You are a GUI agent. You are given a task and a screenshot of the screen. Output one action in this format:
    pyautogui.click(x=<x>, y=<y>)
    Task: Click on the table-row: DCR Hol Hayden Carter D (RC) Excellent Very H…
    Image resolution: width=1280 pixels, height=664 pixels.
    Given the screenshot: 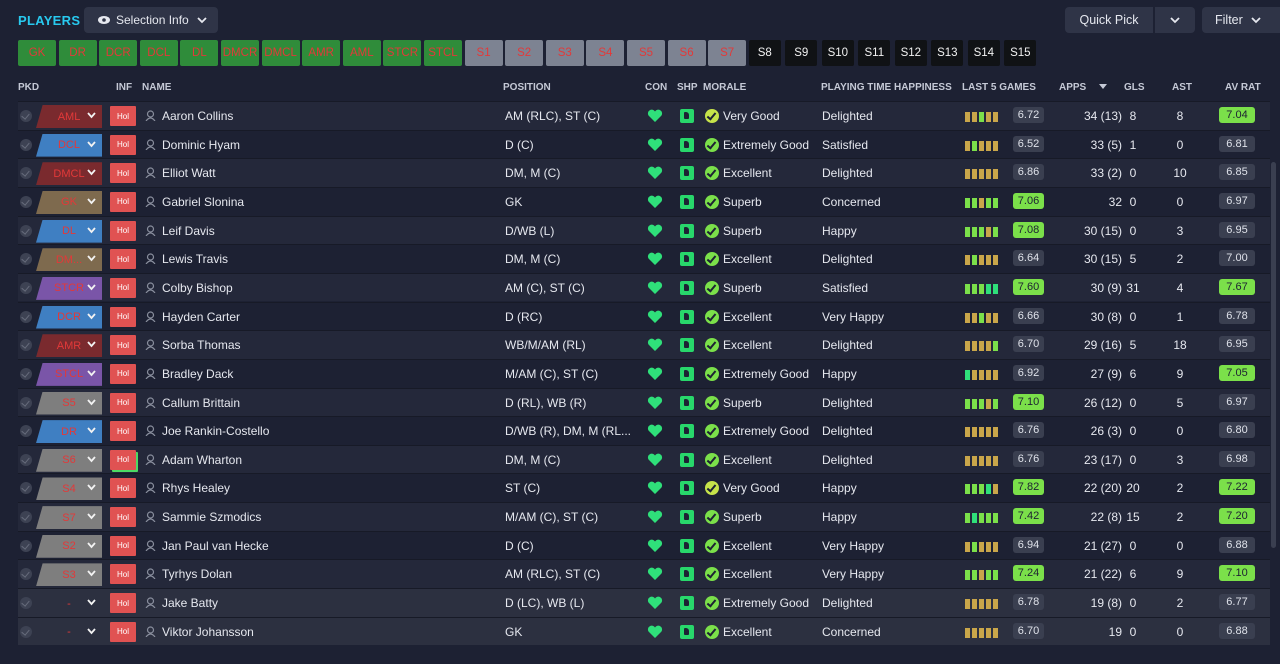 What is the action you would take?
    pyautogui.click(x=644, y=316)
    